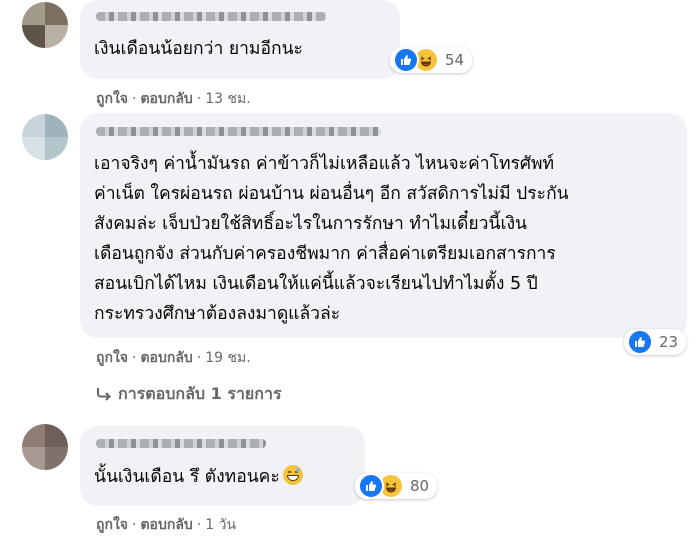 Image resolution: width=700 pixels, height=540 pixels. I want to click on timestamp: 13 ชม., so click(227, 99).